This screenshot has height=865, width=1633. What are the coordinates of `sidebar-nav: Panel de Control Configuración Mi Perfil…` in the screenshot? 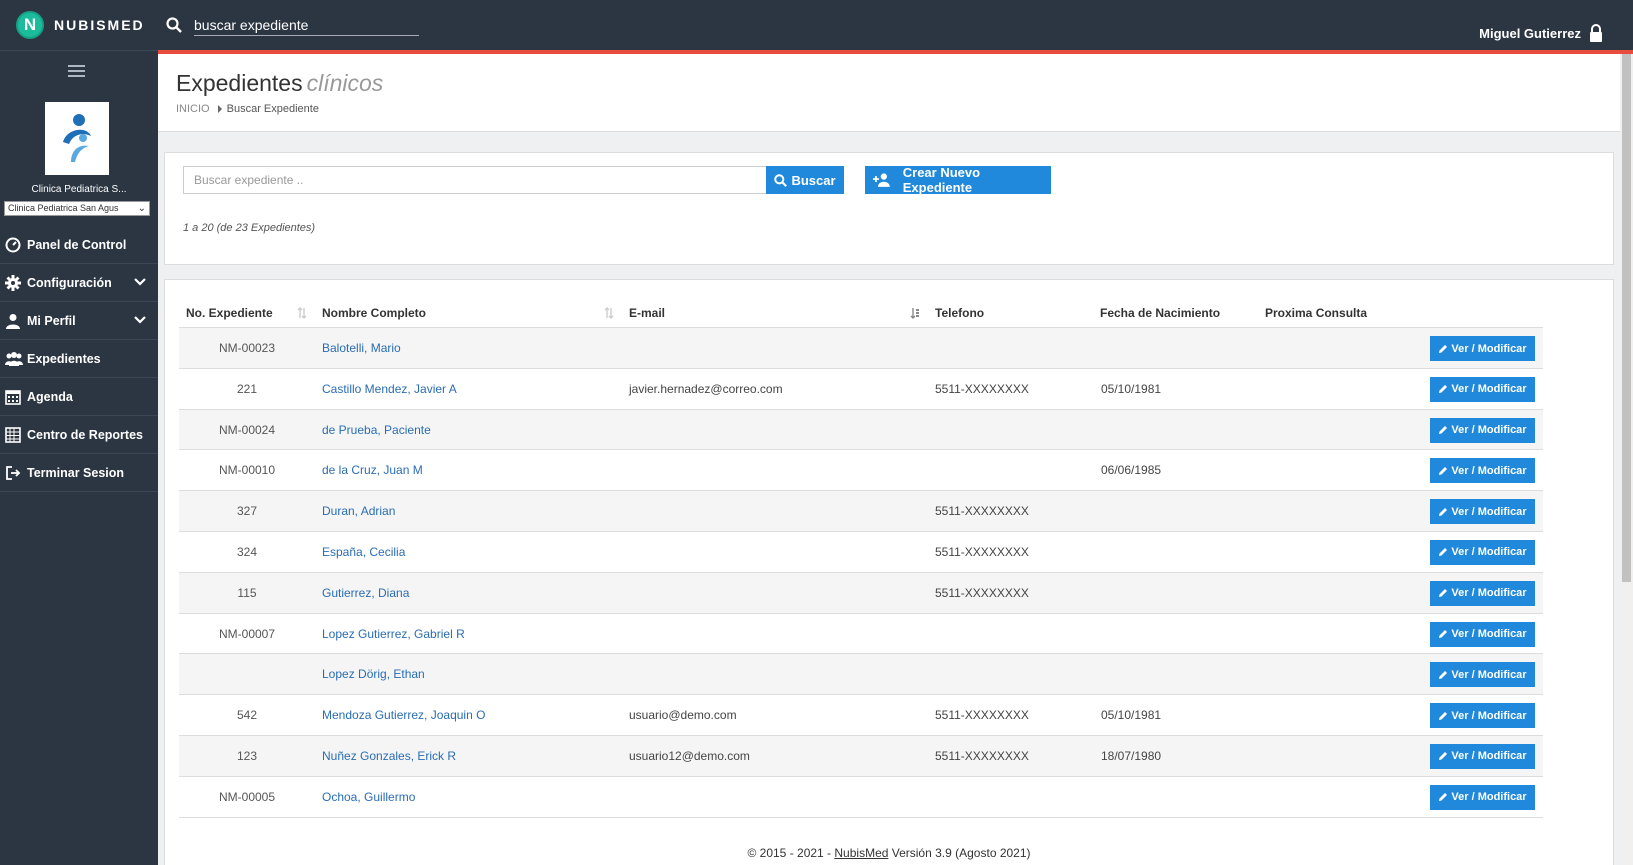 It's located at (79, 359).